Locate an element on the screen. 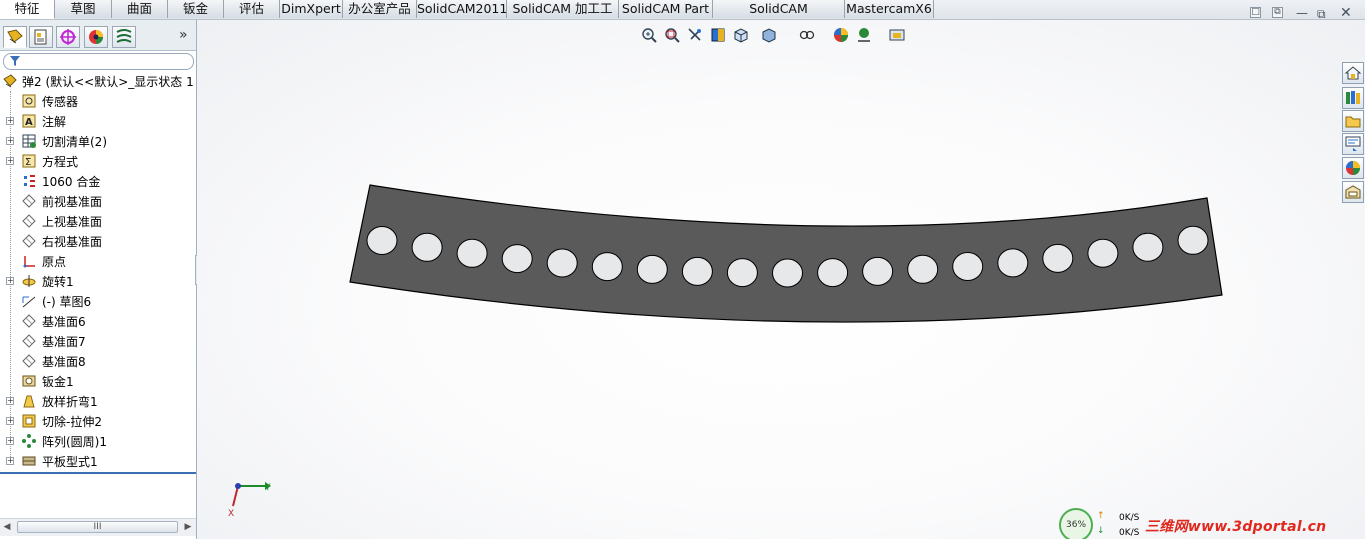  tree-item-label: 注解 is located at coordinates (54, 122).